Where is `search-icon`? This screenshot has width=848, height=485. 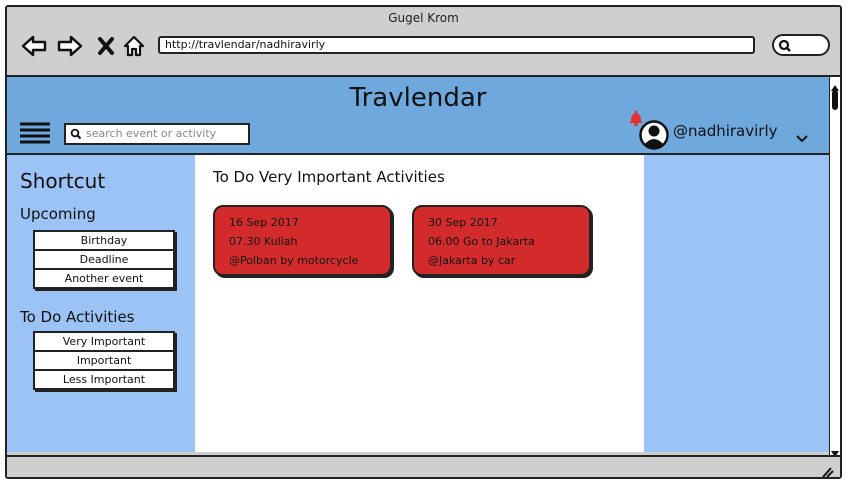
search-icon is located at coordinates (76, 134).